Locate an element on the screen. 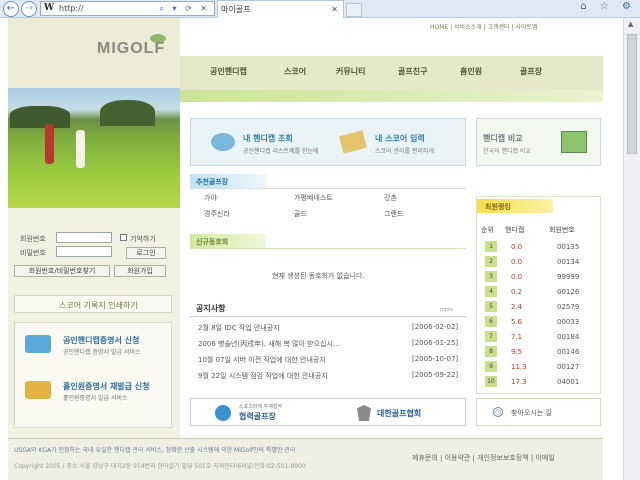 The width and height of the screenshot is (640, 480). tab-migolf: 마이골프 ✕ is located at coordinates (280, 9).